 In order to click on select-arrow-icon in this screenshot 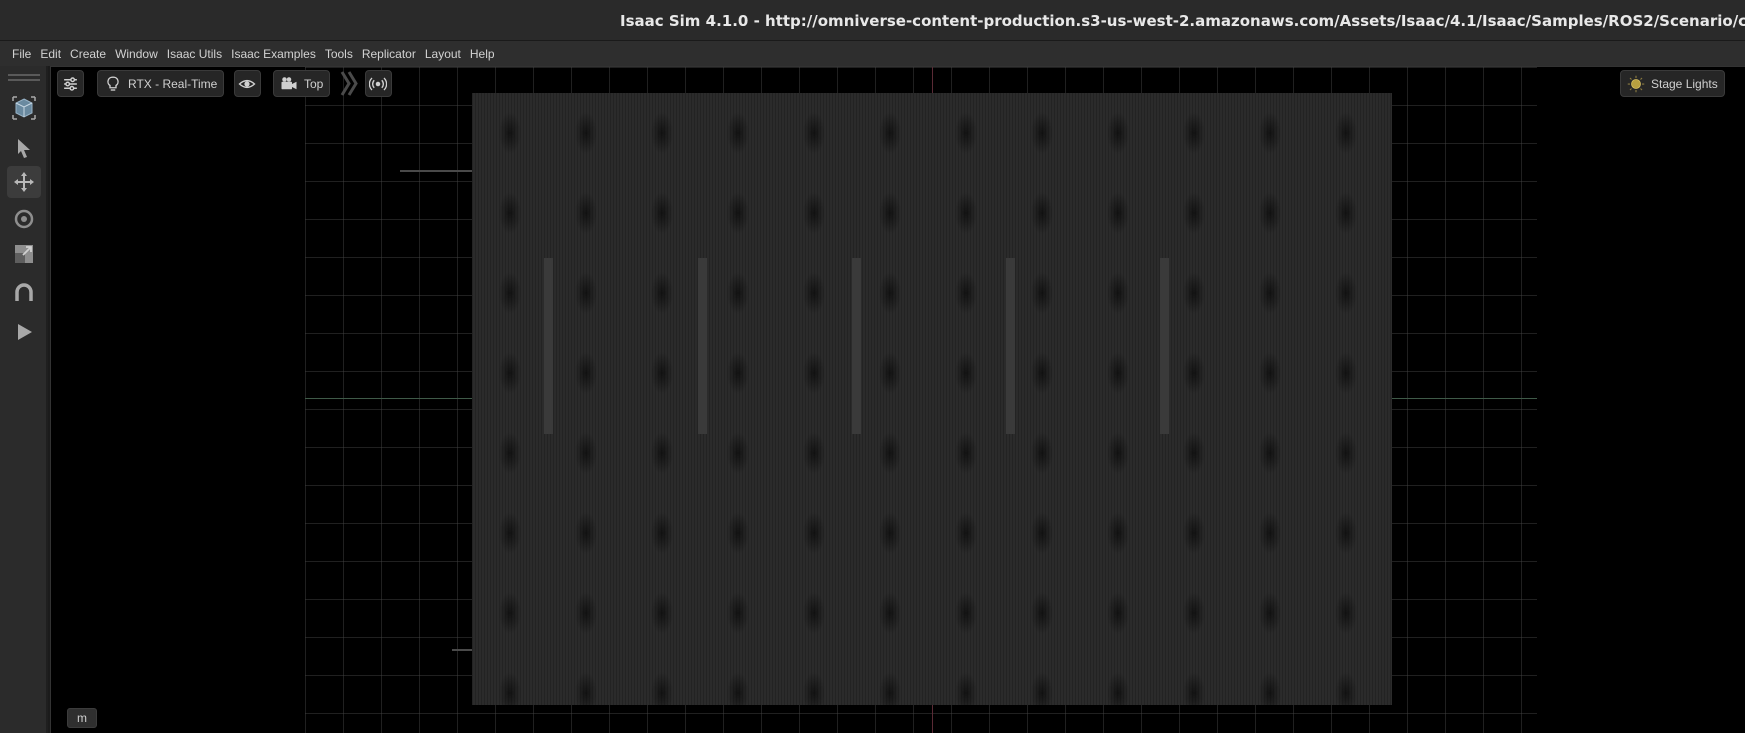, I will do `click(24, 148)`.